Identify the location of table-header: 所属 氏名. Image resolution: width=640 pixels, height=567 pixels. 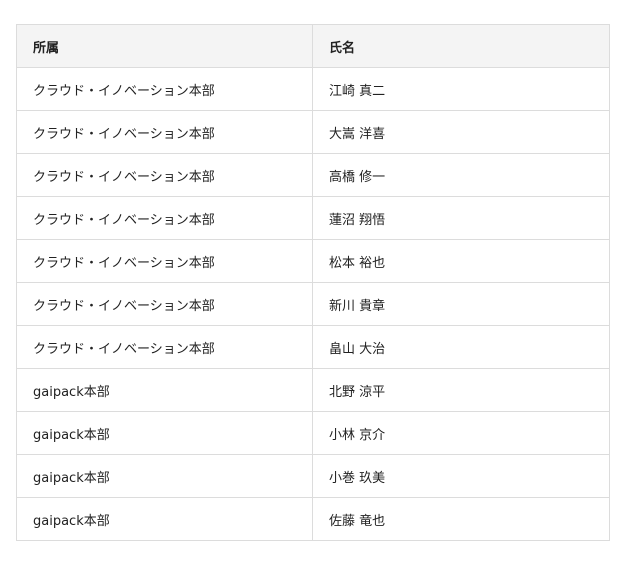
(313, 46).